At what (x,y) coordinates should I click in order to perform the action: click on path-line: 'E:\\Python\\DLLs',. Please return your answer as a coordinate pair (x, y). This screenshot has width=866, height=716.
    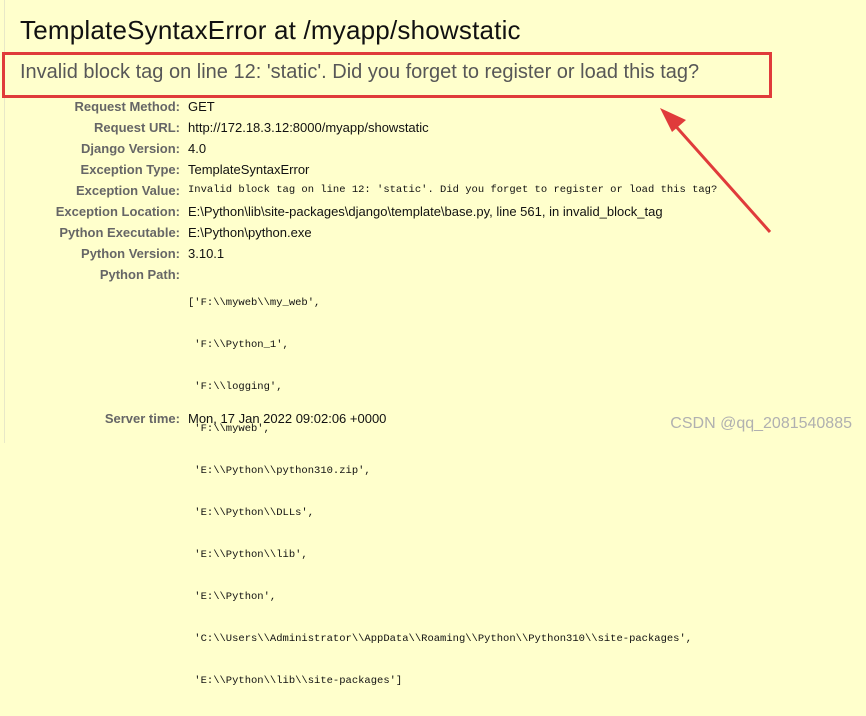
    Looking at the image, I should click on (251, 513).